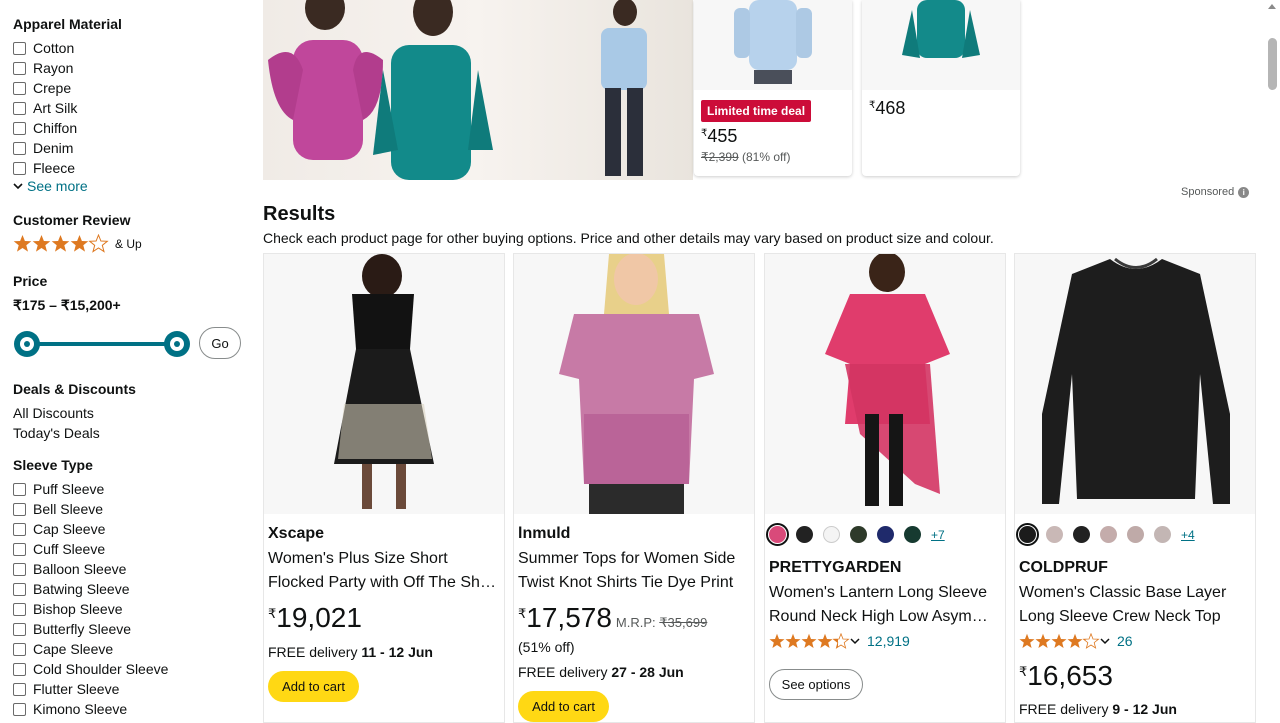 The width and height of the screenshot is (1280, 723). What do you see at coordinates (71, 589) in the screenshot?
I see `filter-batwing-sleeve: Batwing Sleeve` at bounding box center [71, 589].